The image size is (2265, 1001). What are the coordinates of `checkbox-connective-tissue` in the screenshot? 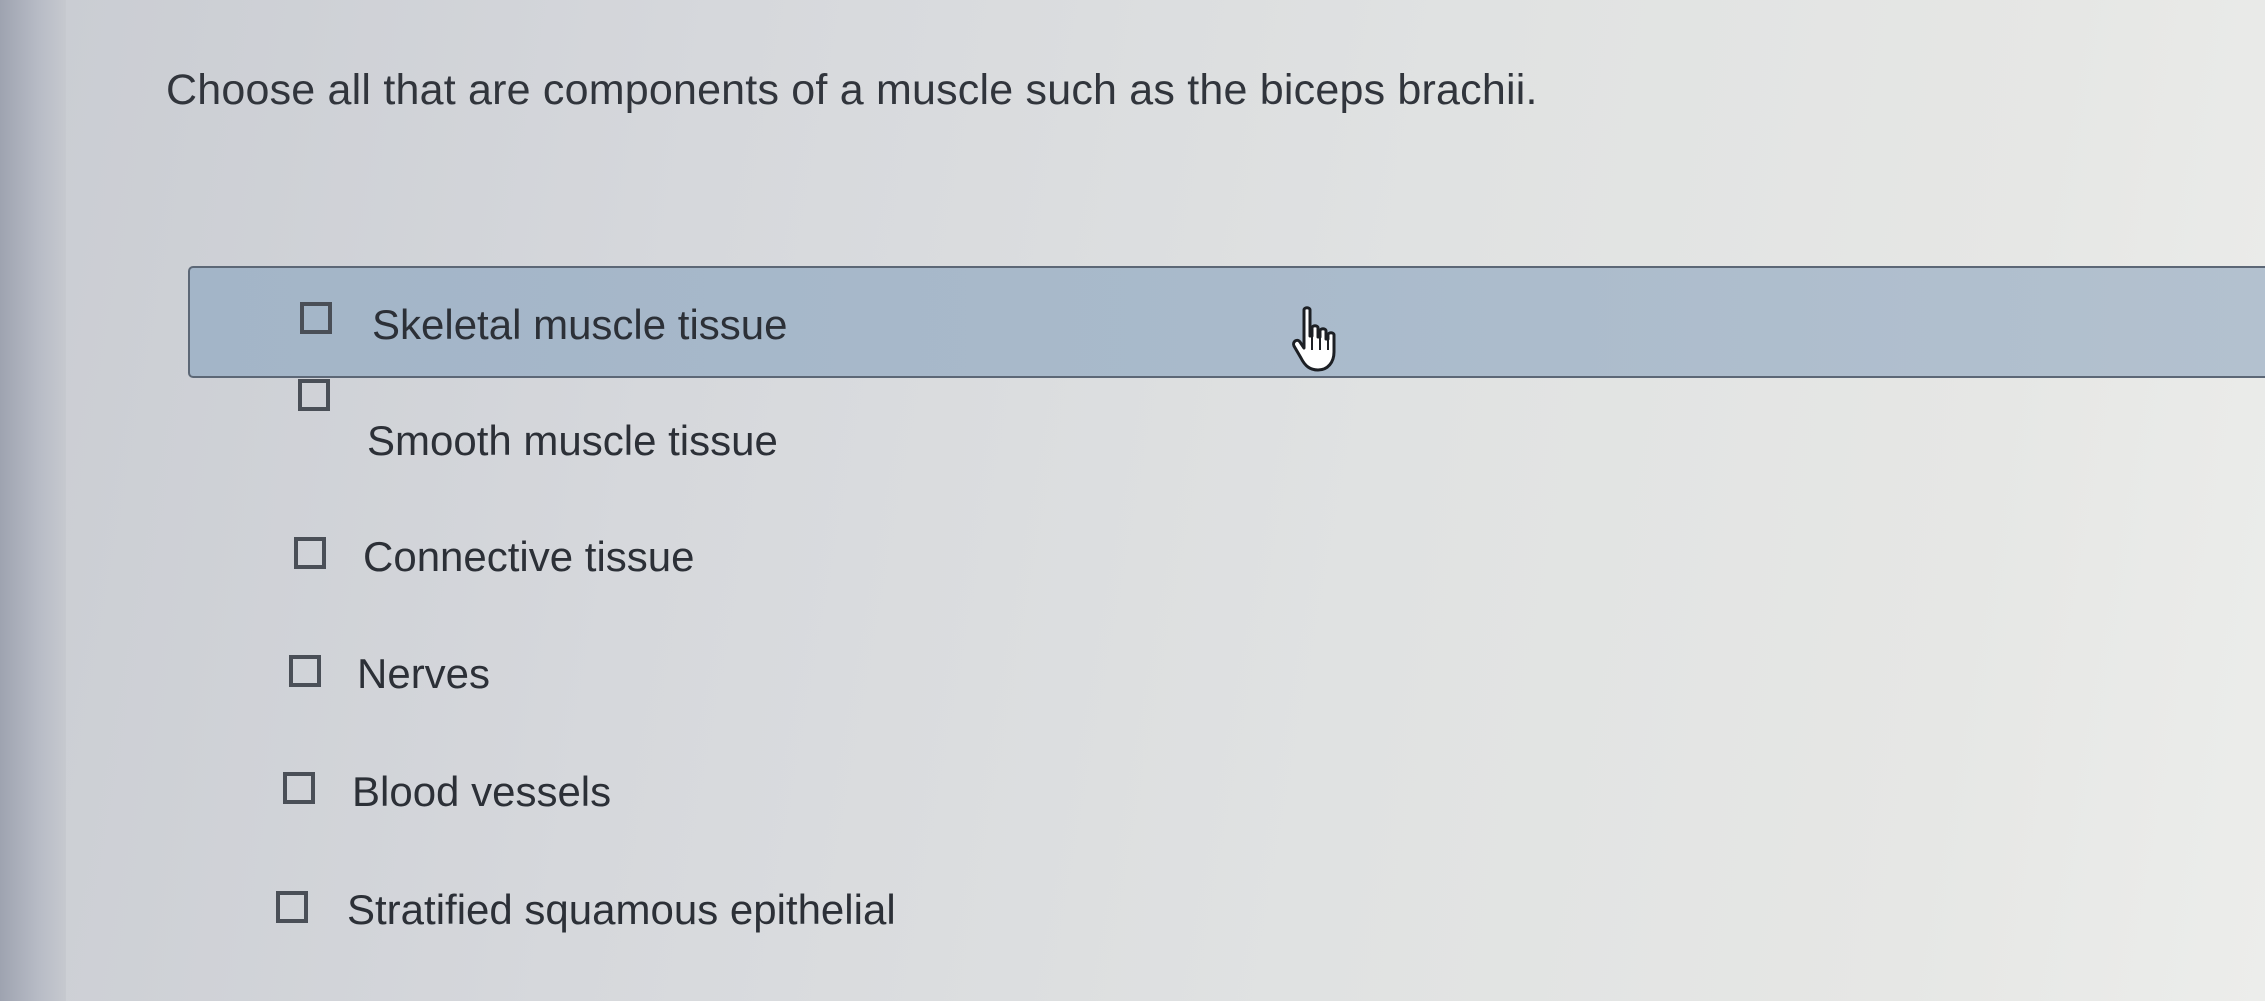 It's located at (310, 553).